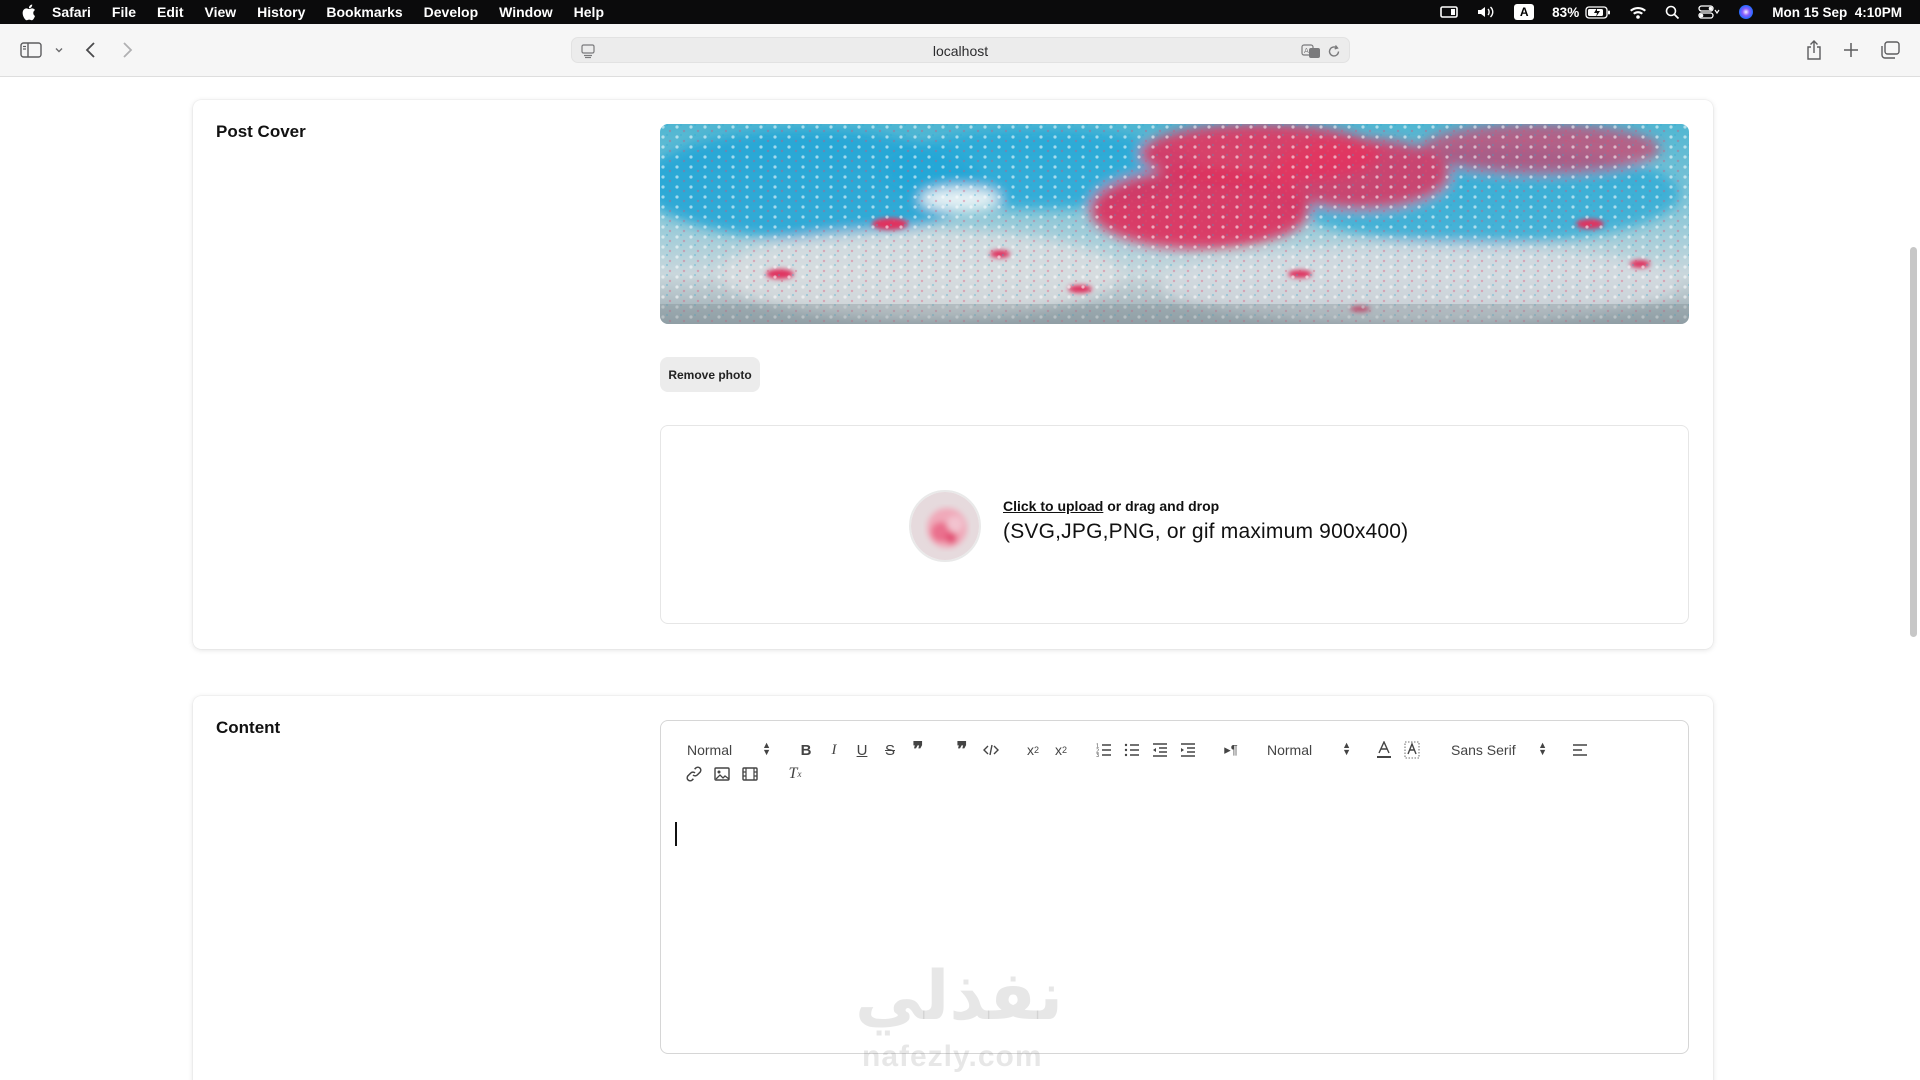 The height and width of the screenshot is (1080, 1920). Describe the element at coordinates (364, 12) in the screenshot. I see `menu-bookmarks: Bookmarks` at that location.